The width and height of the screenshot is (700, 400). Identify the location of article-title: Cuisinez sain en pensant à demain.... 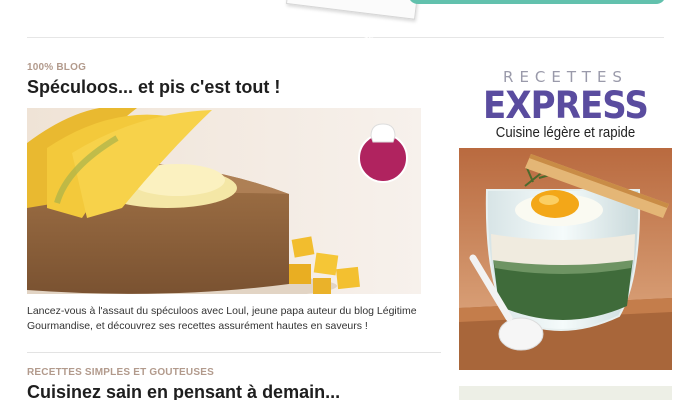
(234, 391).